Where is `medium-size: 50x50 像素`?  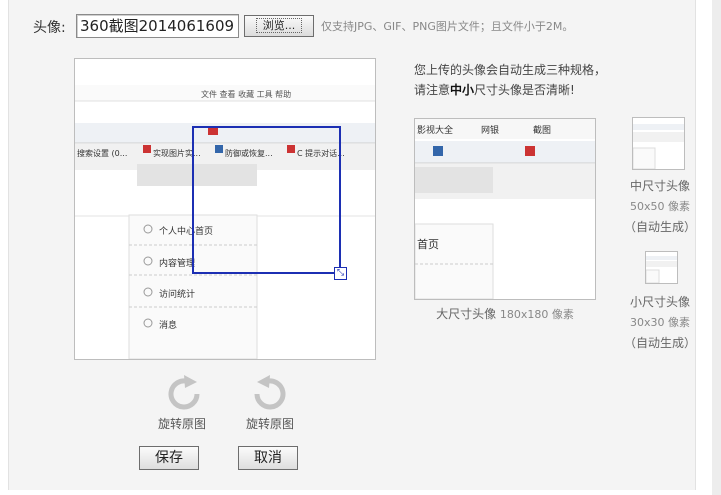 medium-size: 50x50 像素 is located at coordinates (659, 206).